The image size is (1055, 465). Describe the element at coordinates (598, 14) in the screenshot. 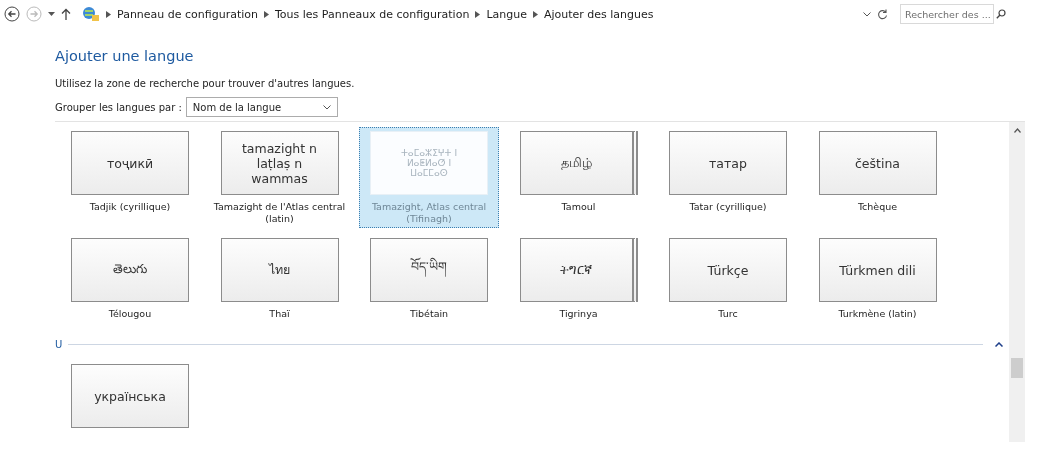

I see `breadcrumb: Ajouter des langues` at that location.